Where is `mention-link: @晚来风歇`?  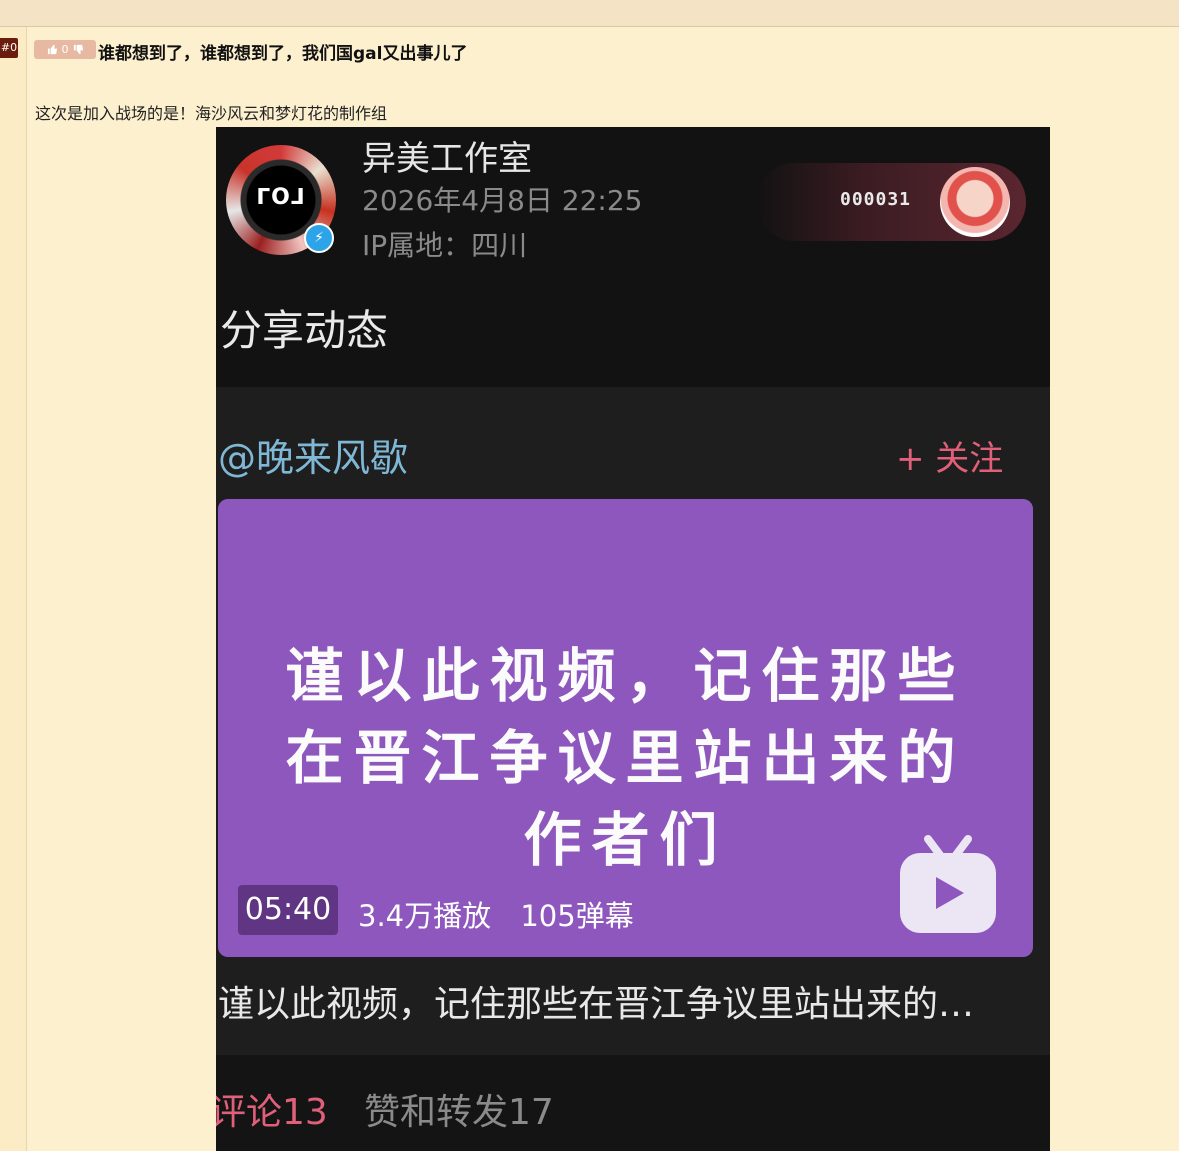
mention-link: @晚来风歇 is located at coordinates (313, 458).